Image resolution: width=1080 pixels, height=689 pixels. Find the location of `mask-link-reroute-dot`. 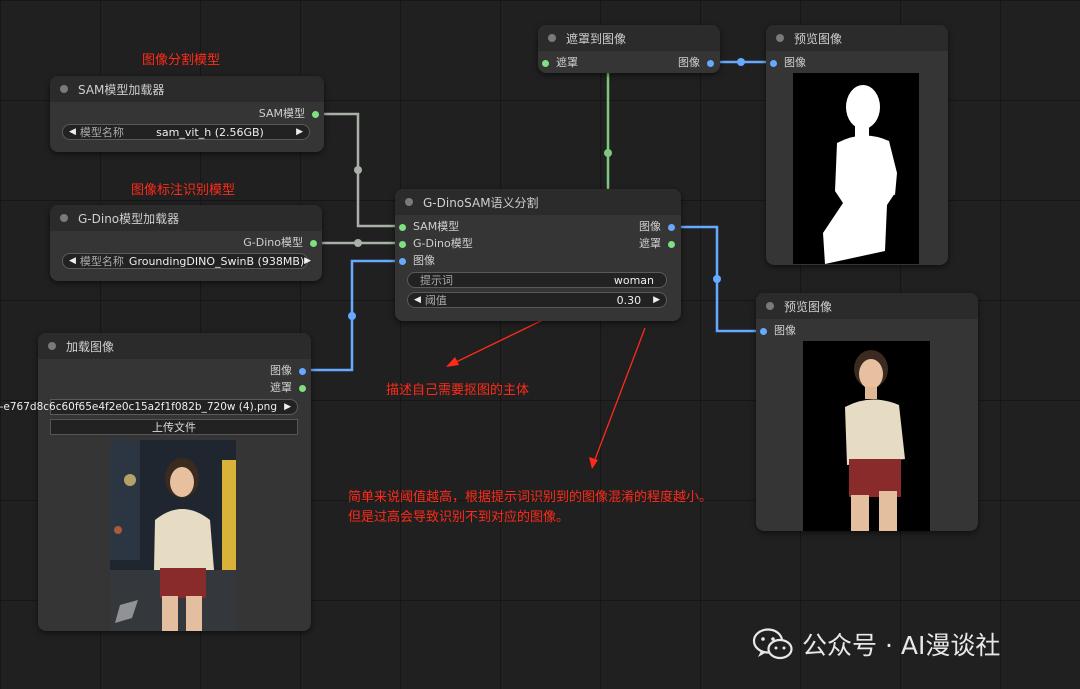

mask-link-reroute-dot is located at coordinates (608, 153).